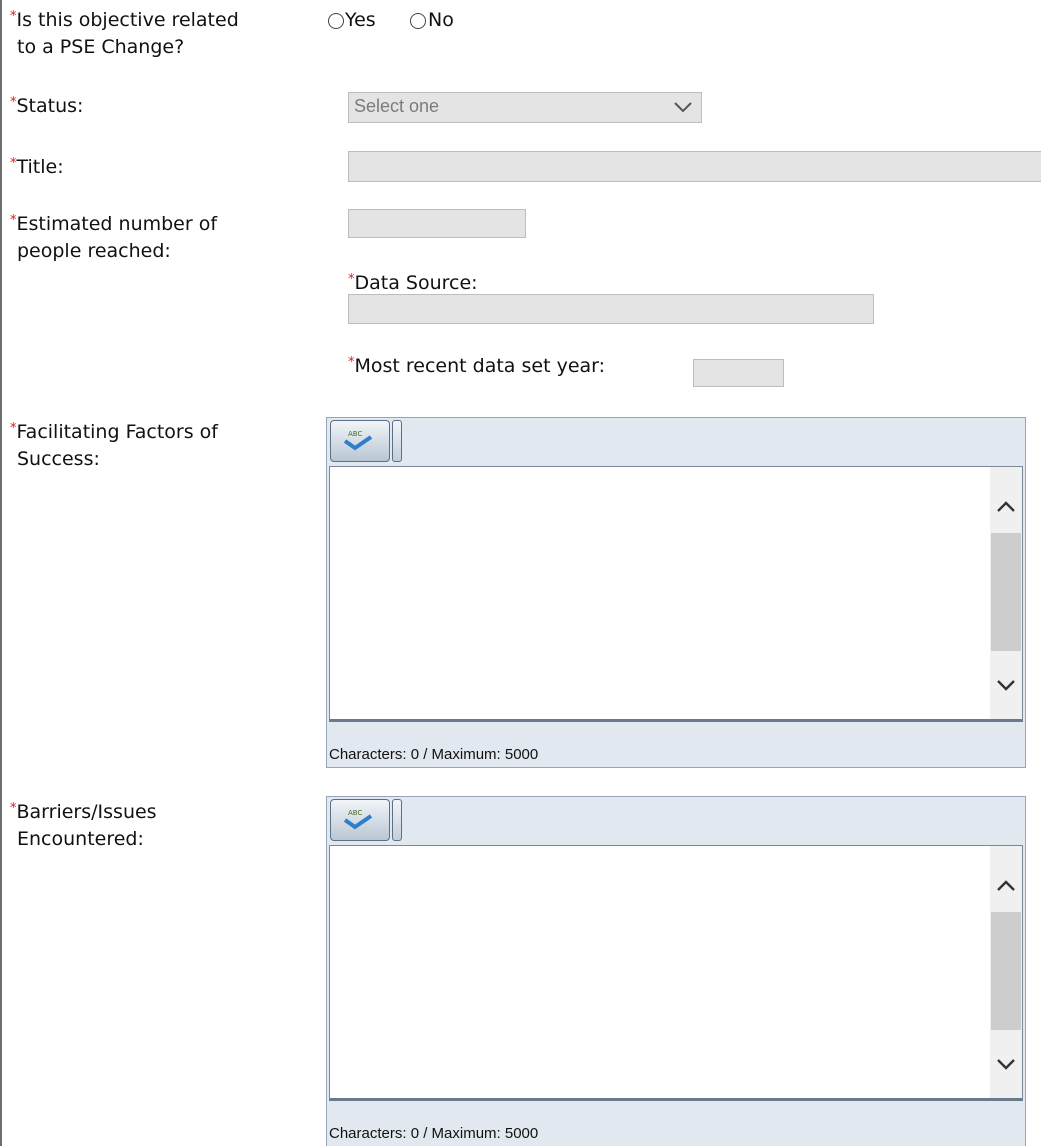  Describe the element at coordinates (83, 825) in the screenshot. I see `barriers-label: *Barriers/Issues Encountered:` at that location.